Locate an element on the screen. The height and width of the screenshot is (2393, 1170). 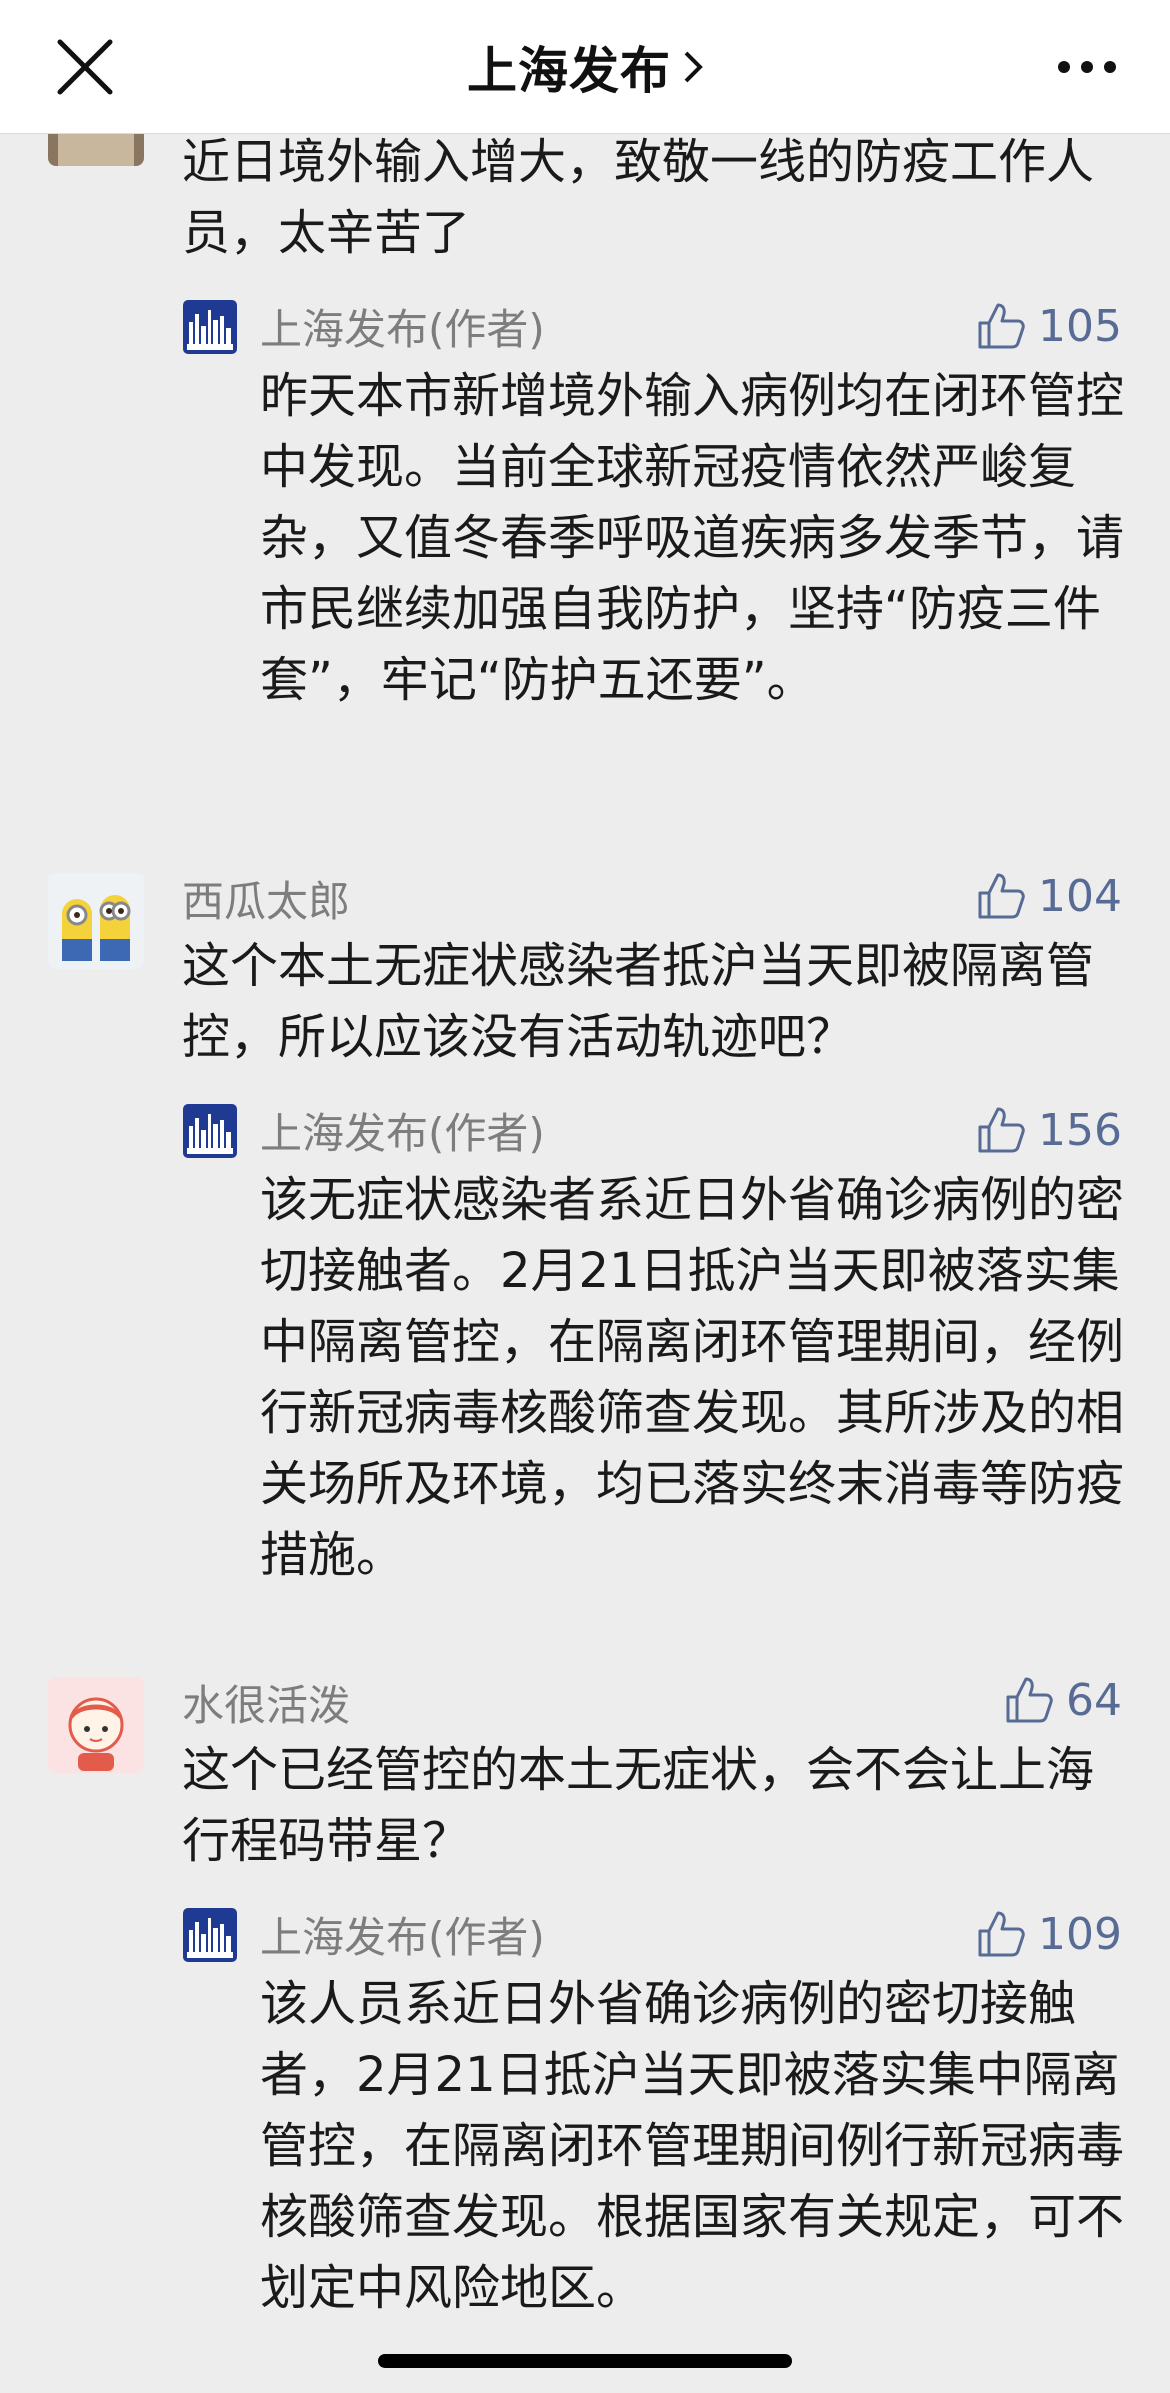
like-button: 104 is located at coordinates (1049, 896).